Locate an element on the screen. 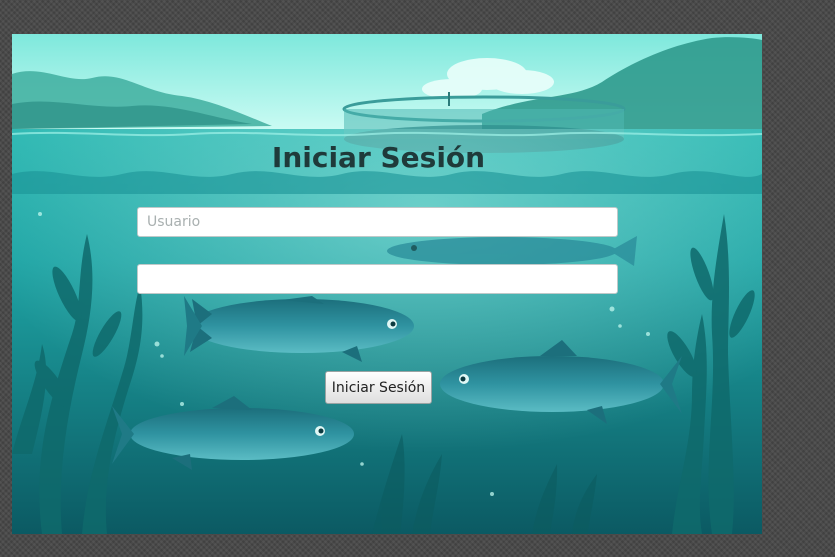 The height and width of the screenshot is (557, 835). password-input is located at coordinates (377, 279).